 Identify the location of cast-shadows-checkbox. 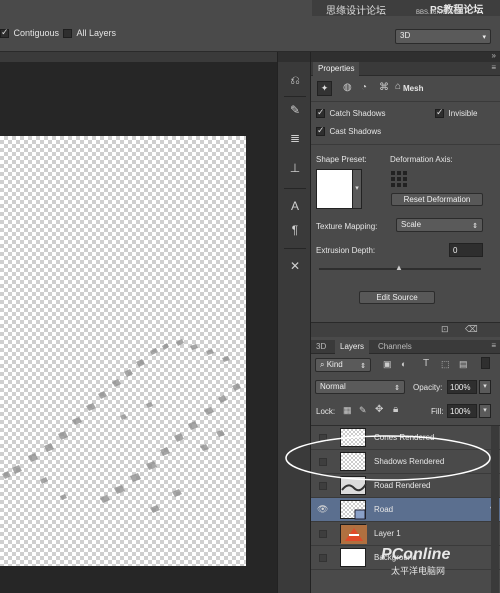
(320, 131).